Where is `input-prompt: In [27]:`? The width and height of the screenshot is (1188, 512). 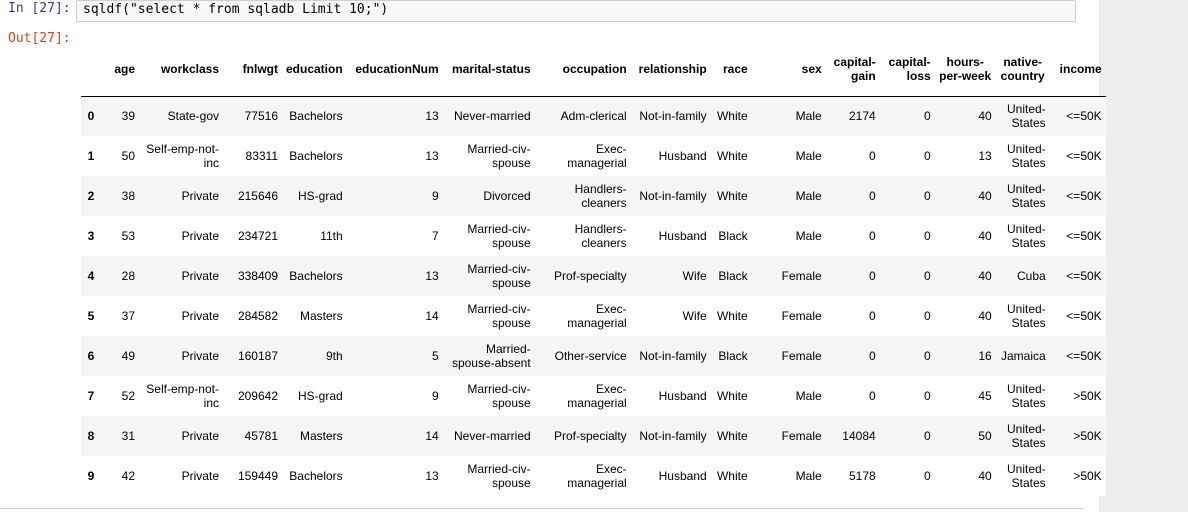 input-prompt: In [27]: is located at coordinates (39, 8).